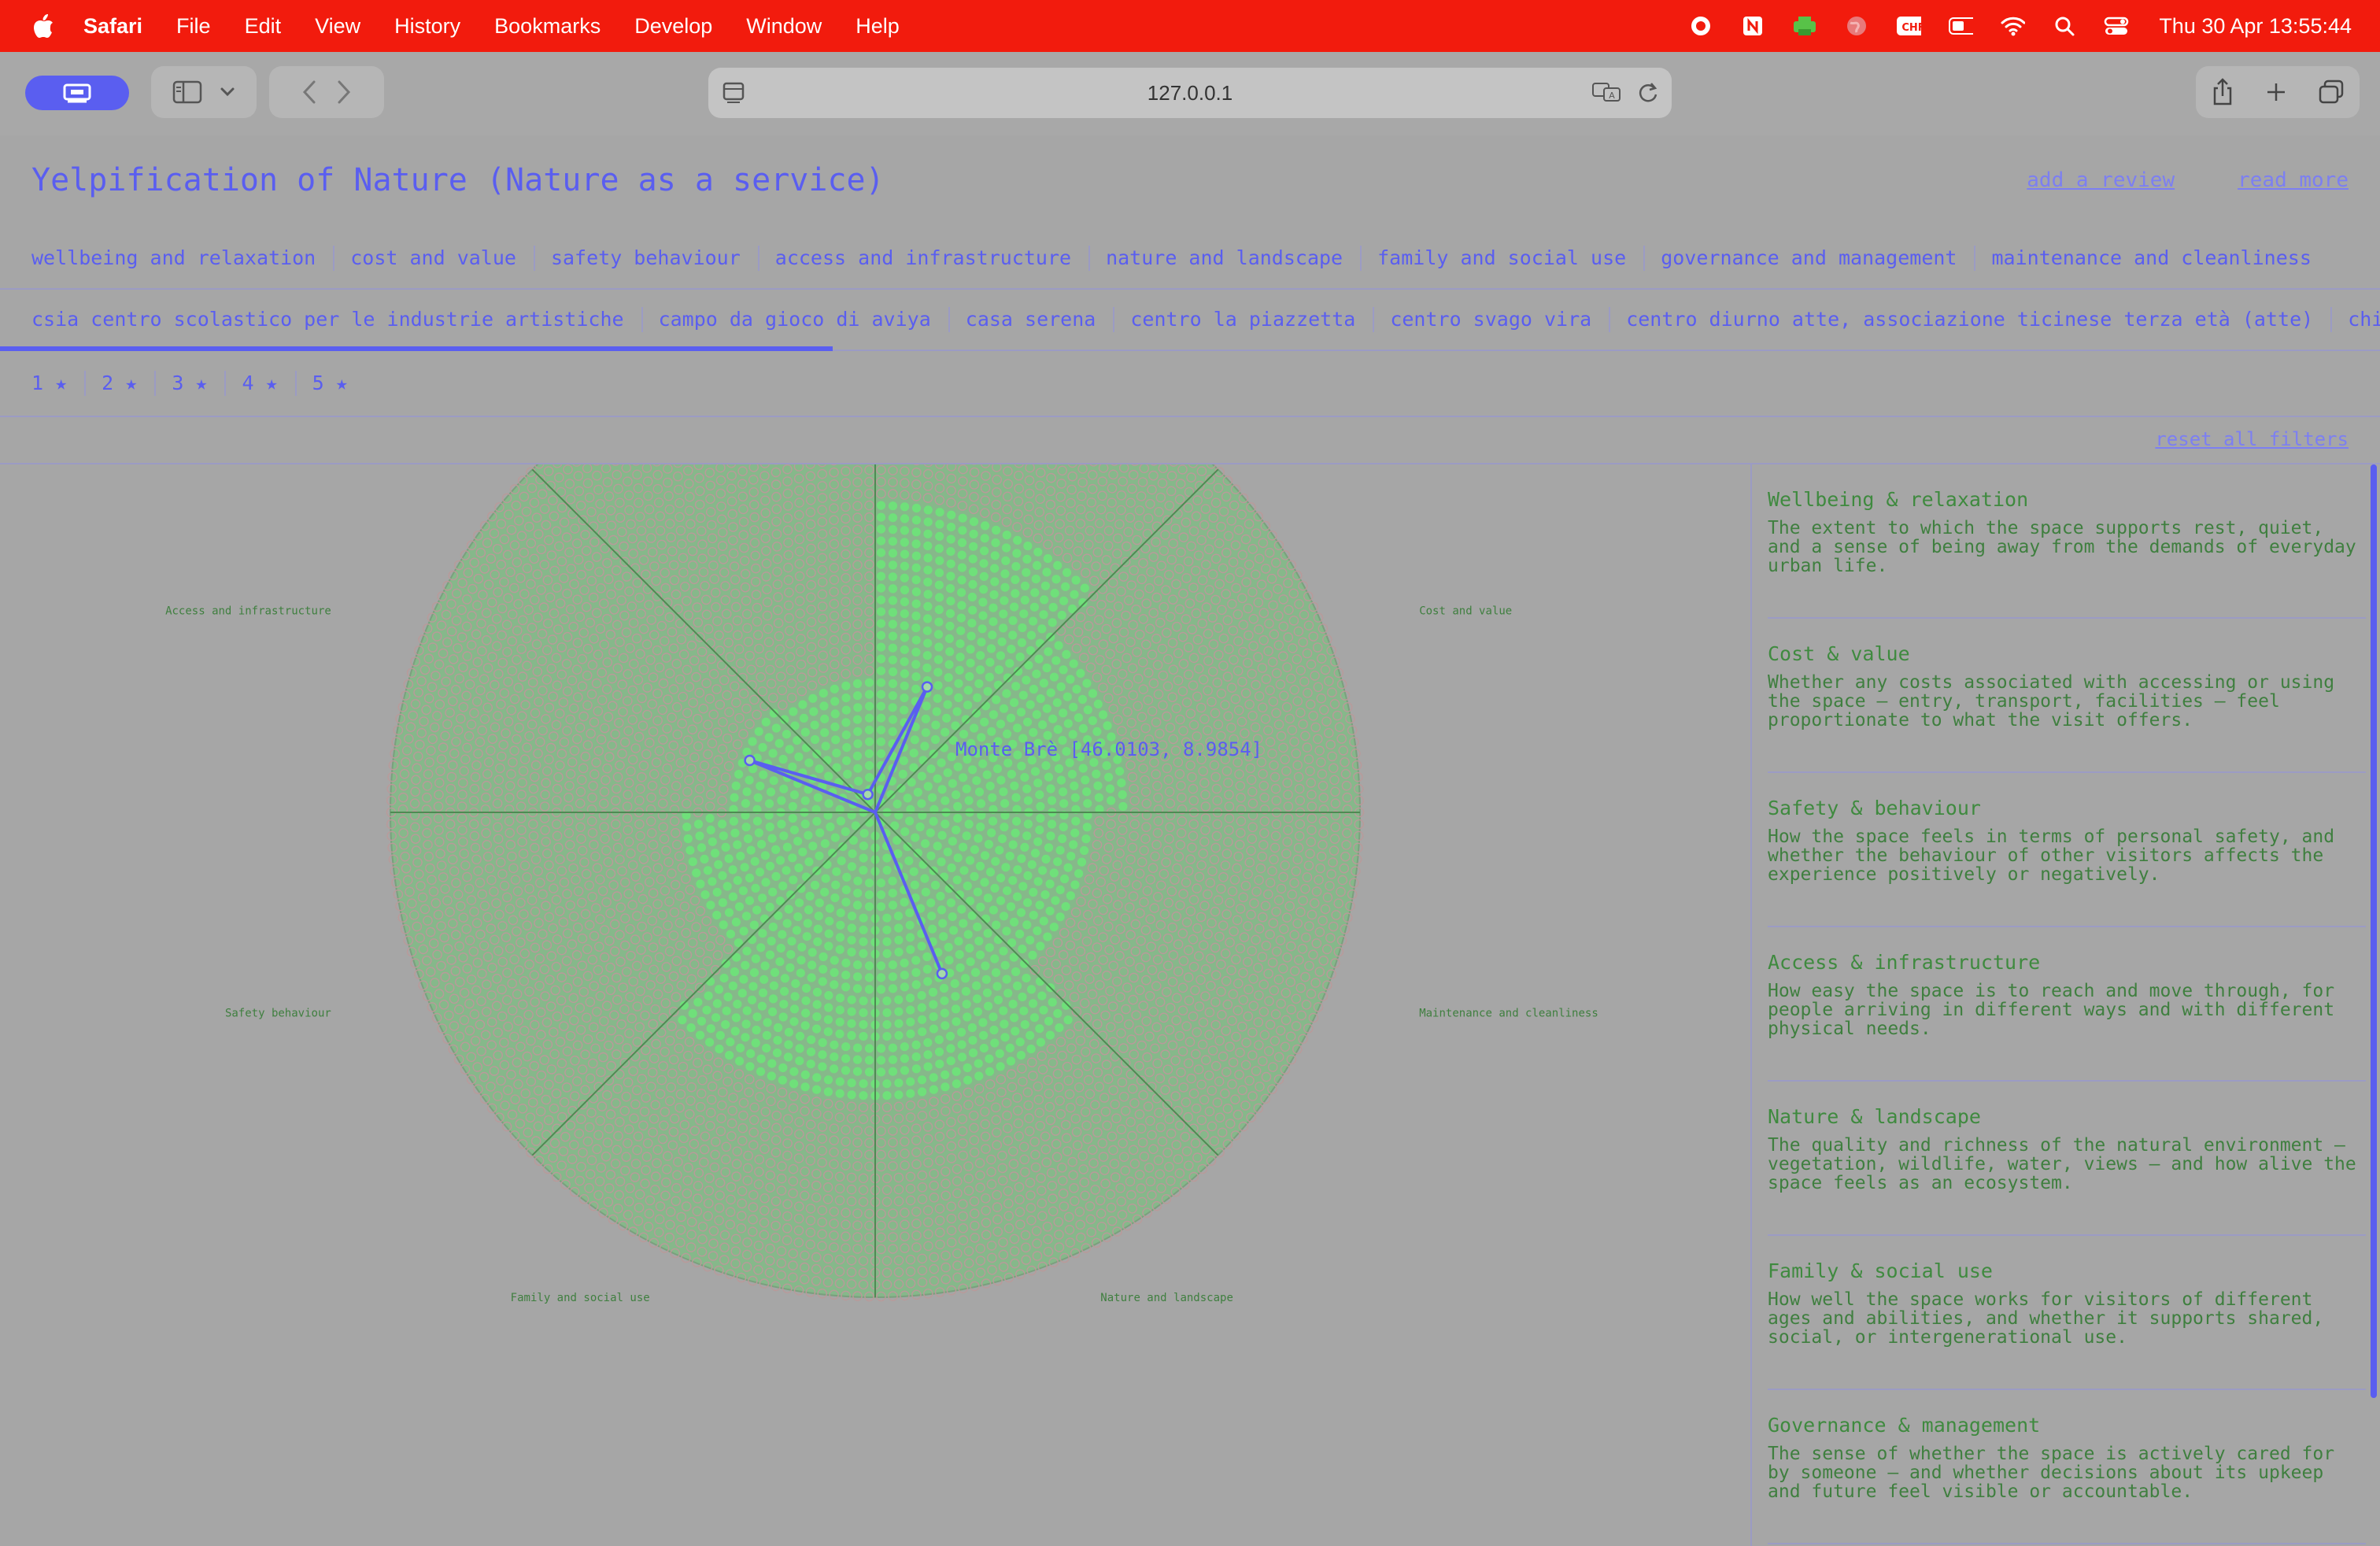 This screenshot has height=1546, width=2380. I want to click on menu-view: View, so click(337, 27).